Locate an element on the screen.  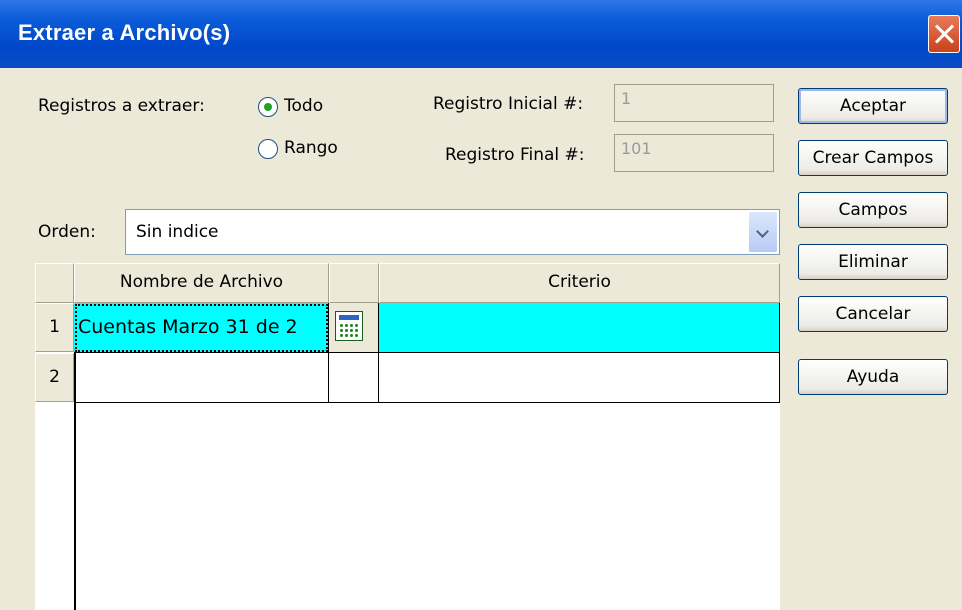
accept-button: Aceptar is located at coordinates (873, 106).